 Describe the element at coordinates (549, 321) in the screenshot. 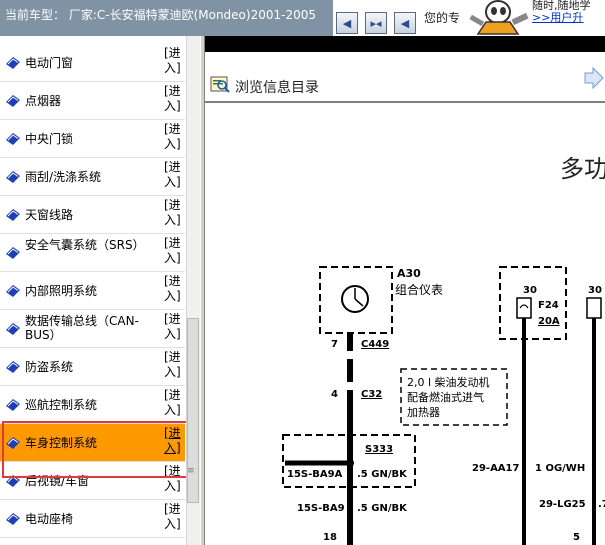

I see `f24-amp: 20A` at that location.